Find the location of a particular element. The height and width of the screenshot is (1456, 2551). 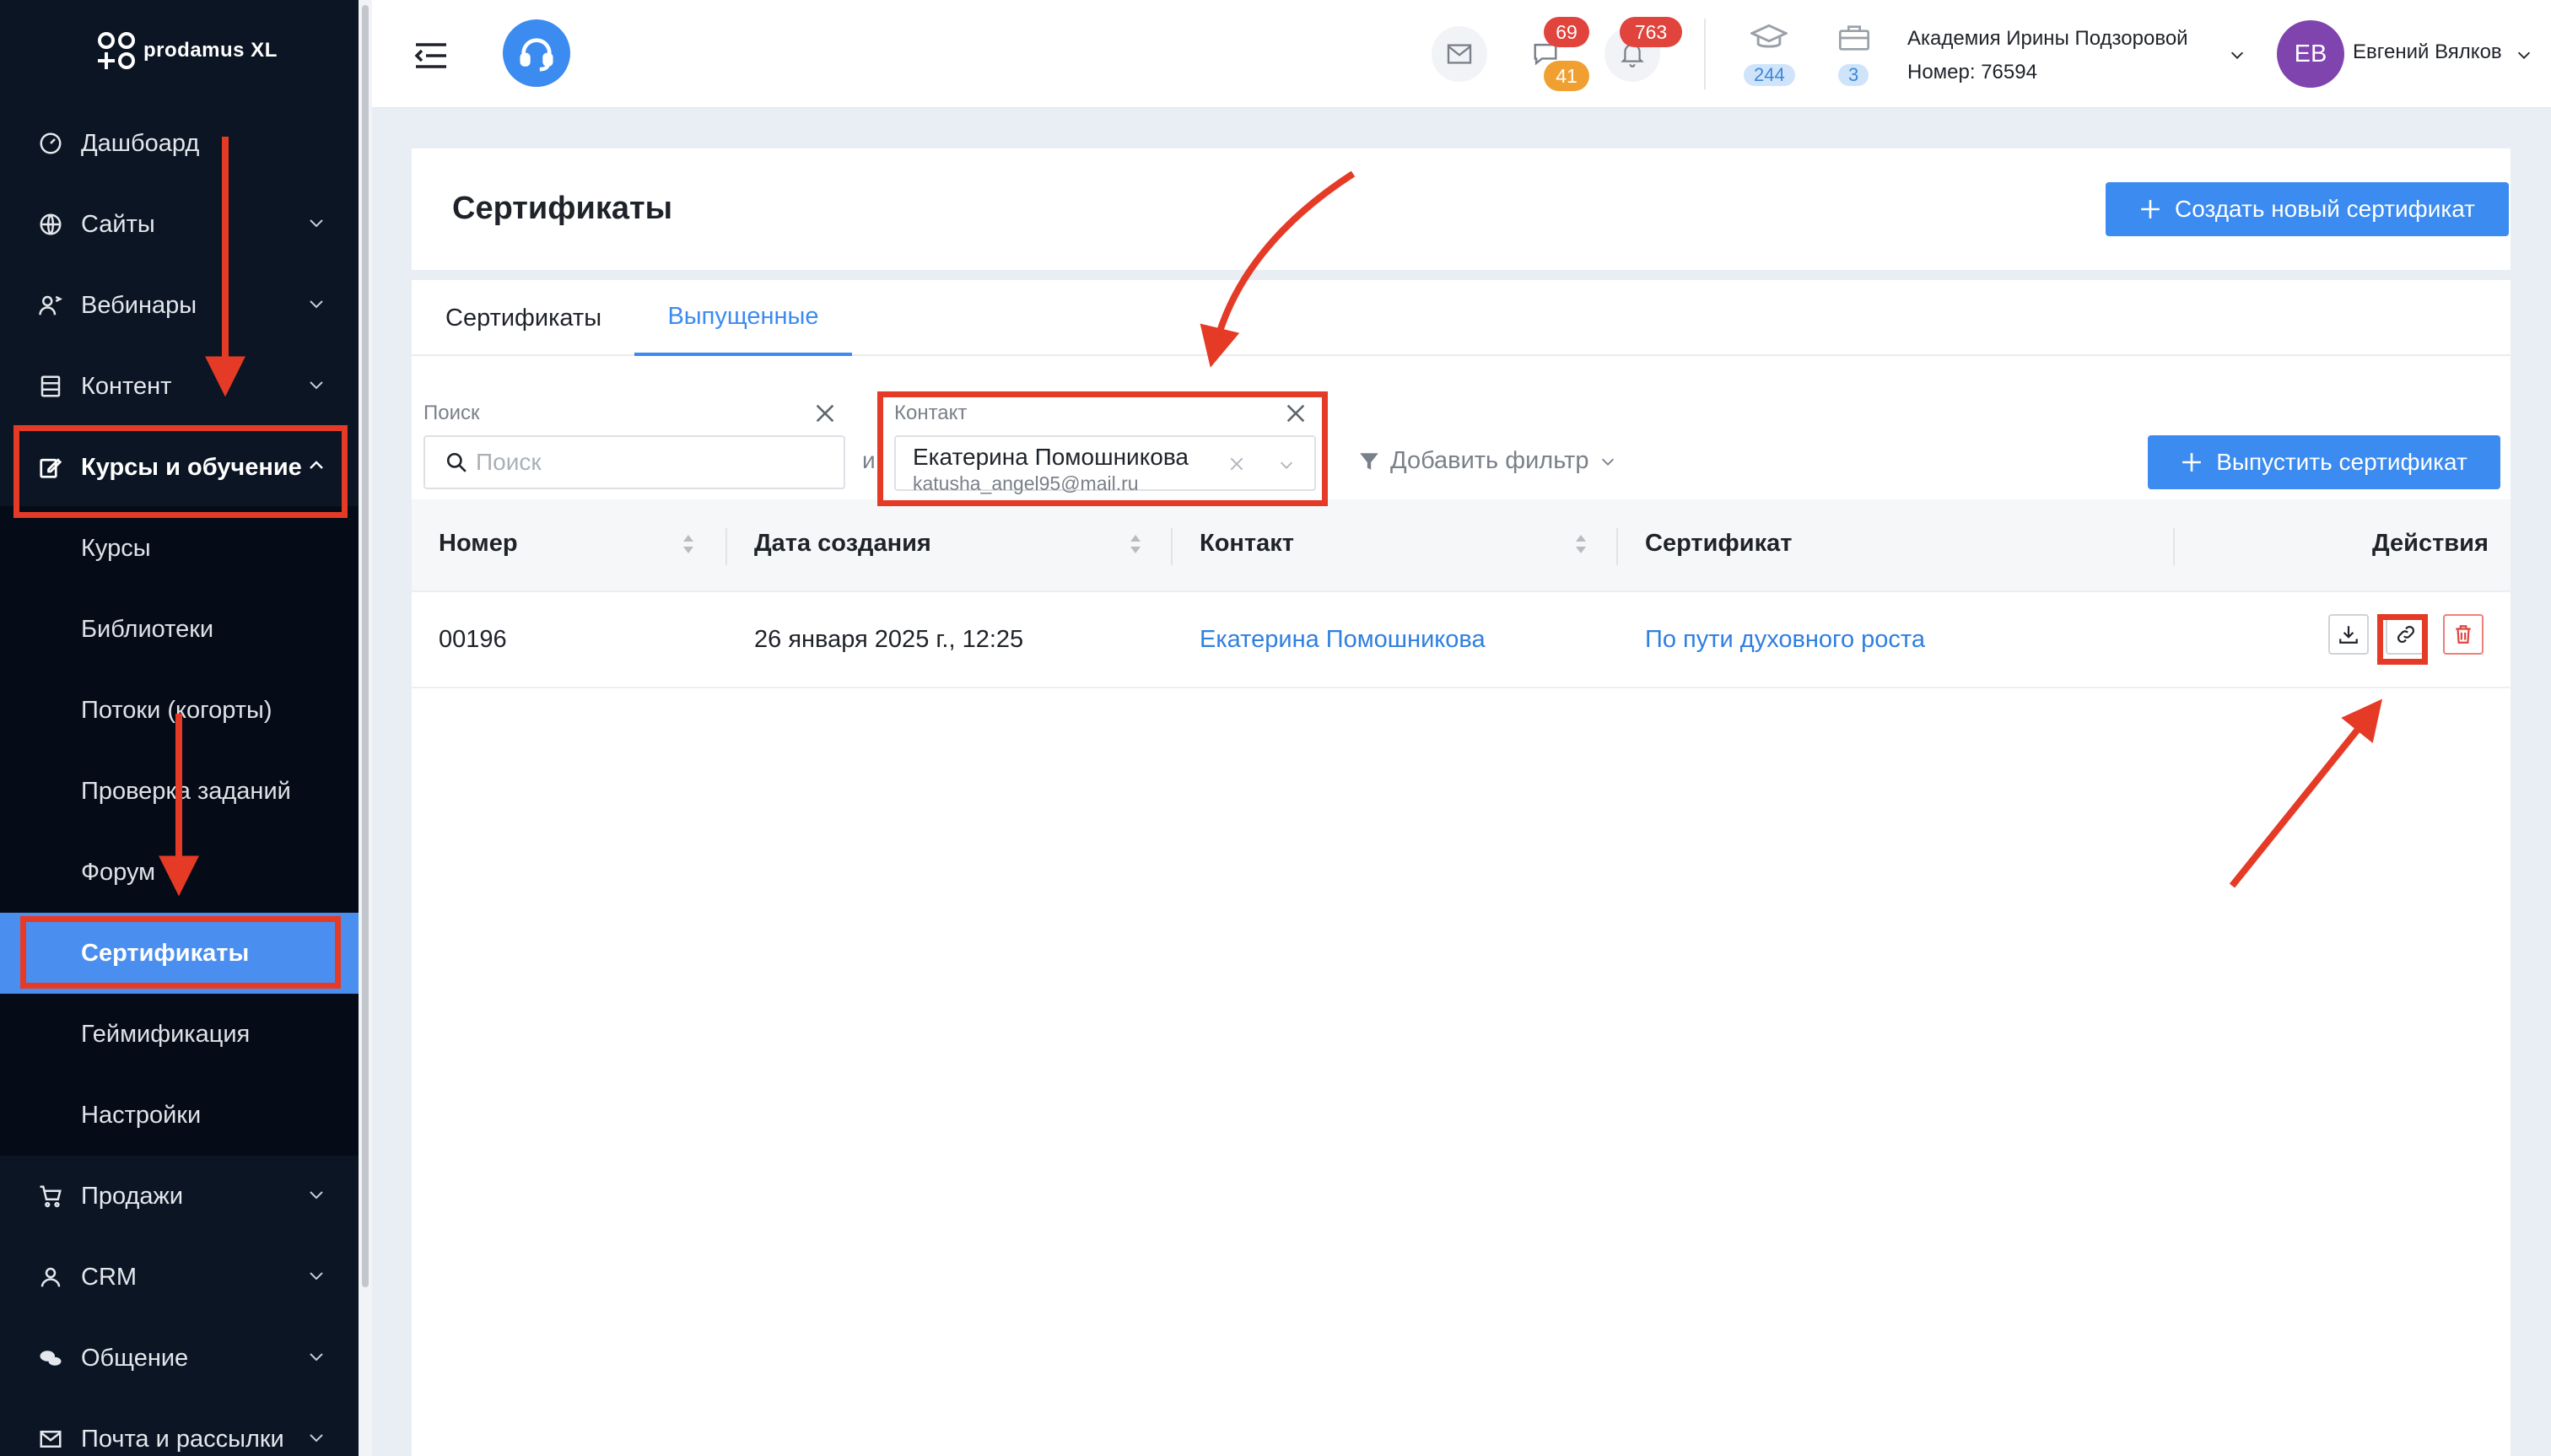

sidebar-item-crm: CRM is located at coordinates (179, 1278).